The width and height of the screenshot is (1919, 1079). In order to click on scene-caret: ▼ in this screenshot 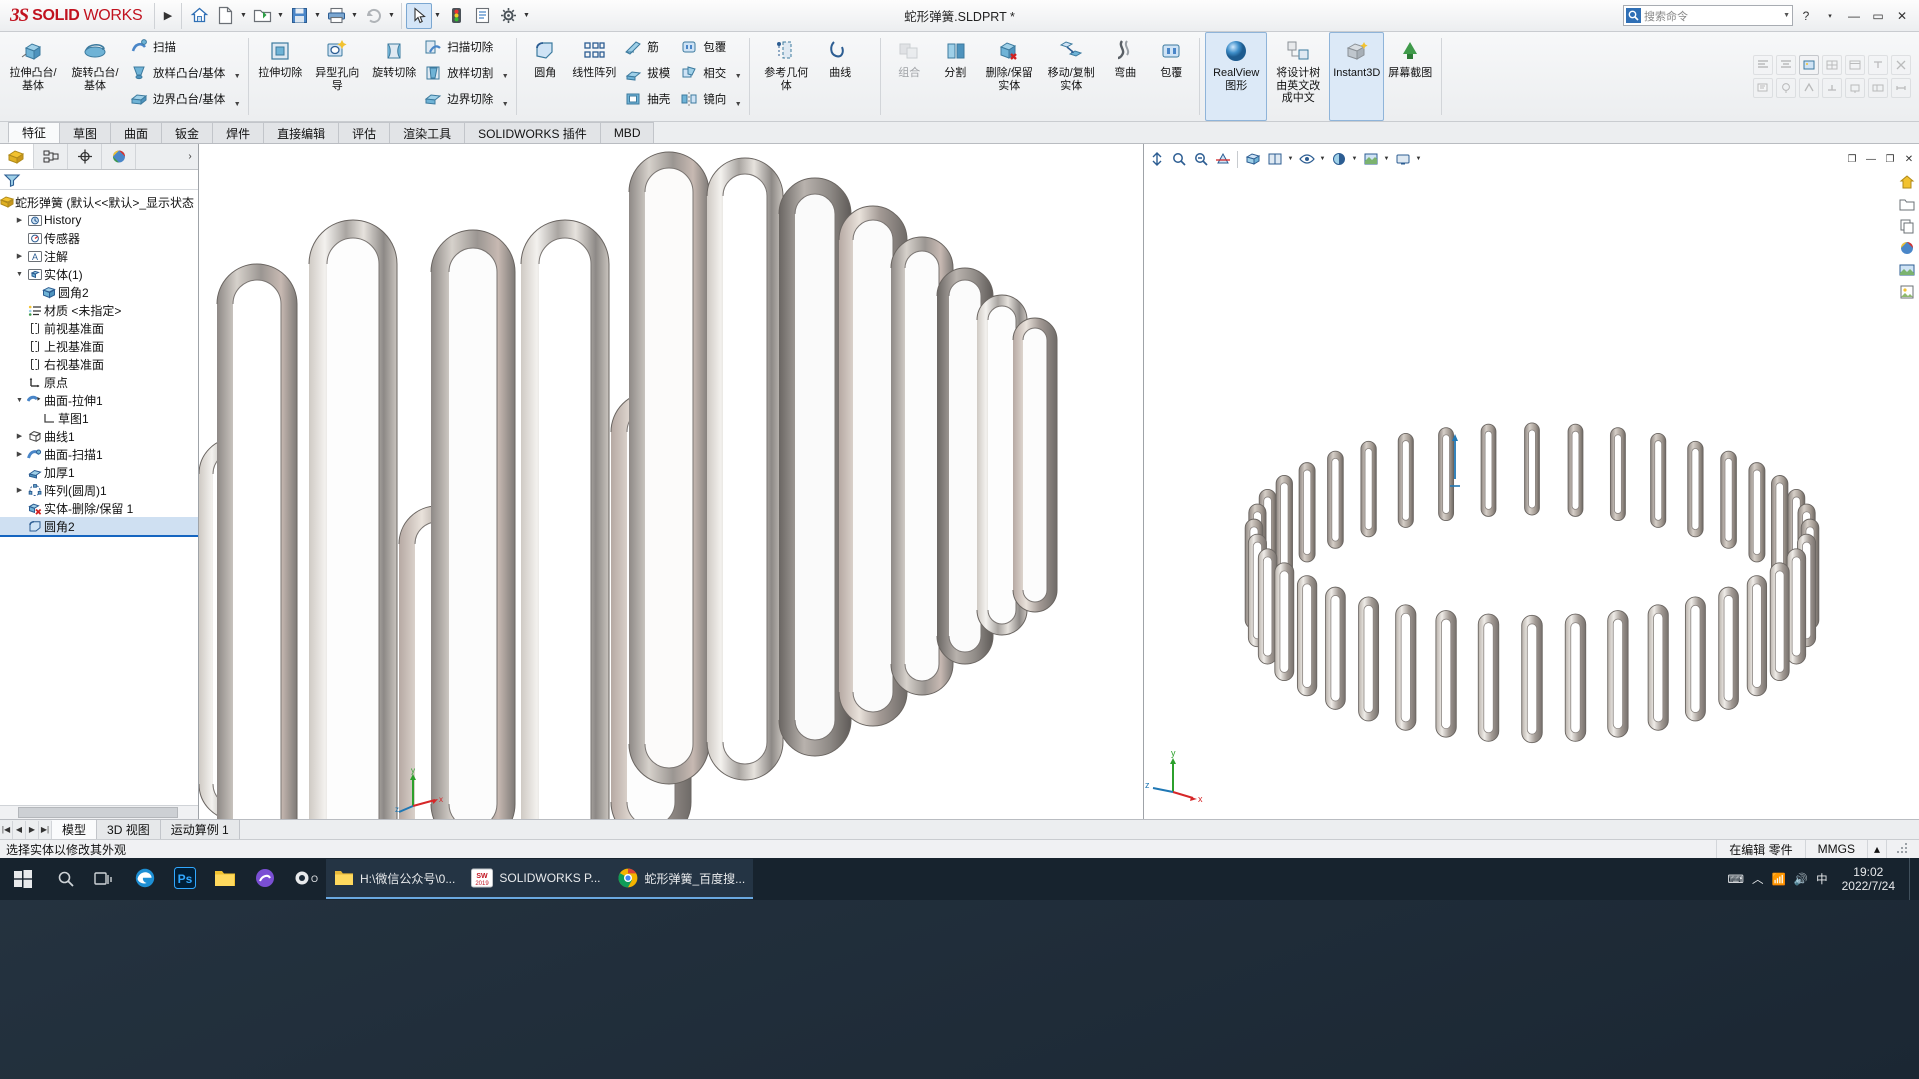, I will do `click(1386, 159)`.